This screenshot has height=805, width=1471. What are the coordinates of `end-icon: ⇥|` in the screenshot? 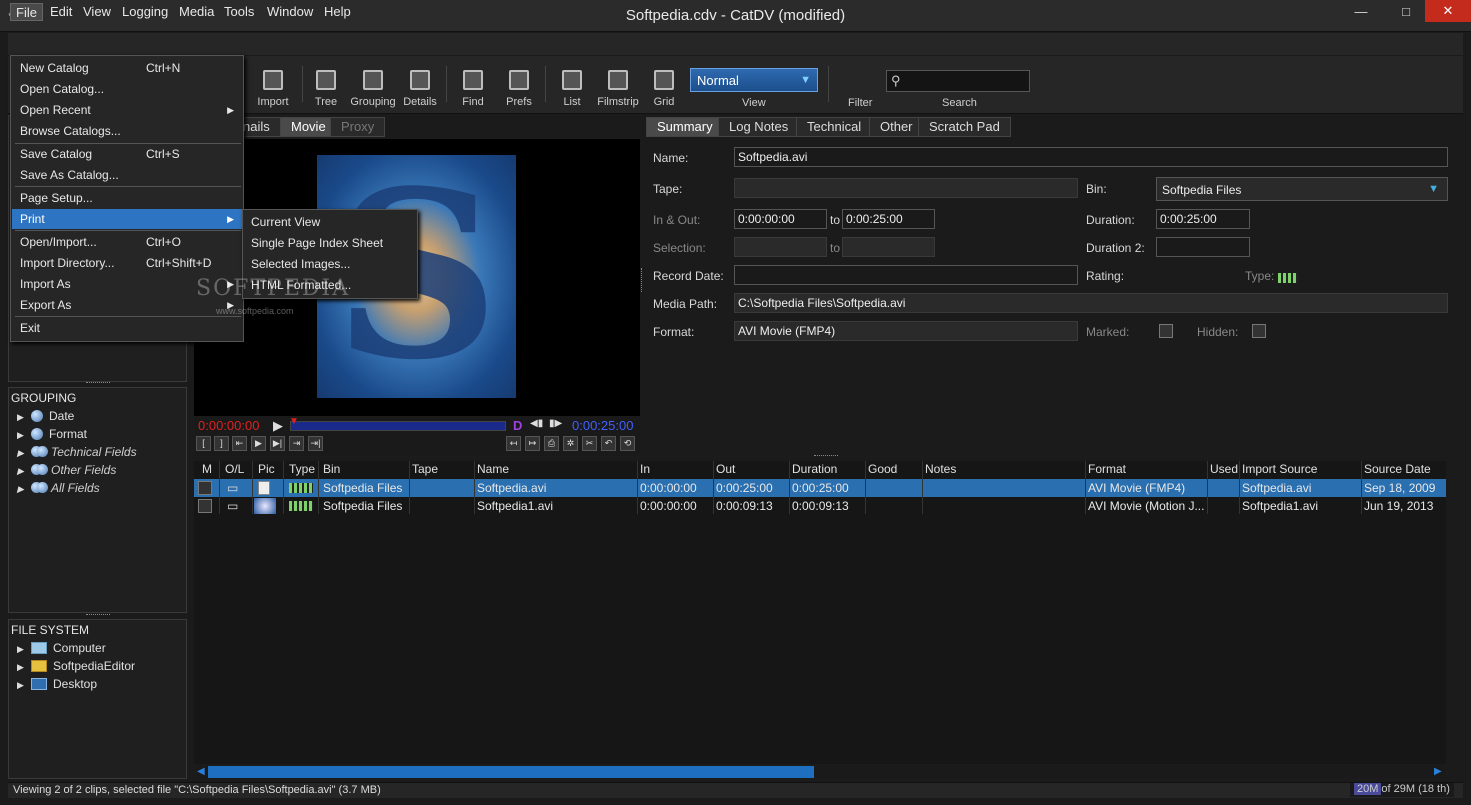 It's located at (315, 443).